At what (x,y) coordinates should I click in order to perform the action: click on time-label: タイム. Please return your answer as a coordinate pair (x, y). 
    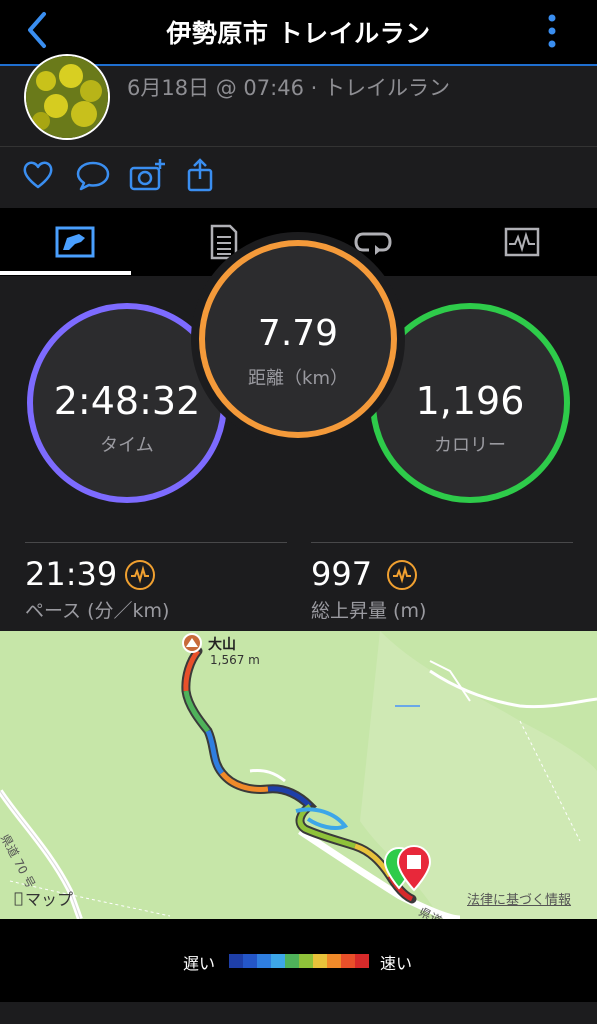
    Looking at the image, I should click on (127, 445).